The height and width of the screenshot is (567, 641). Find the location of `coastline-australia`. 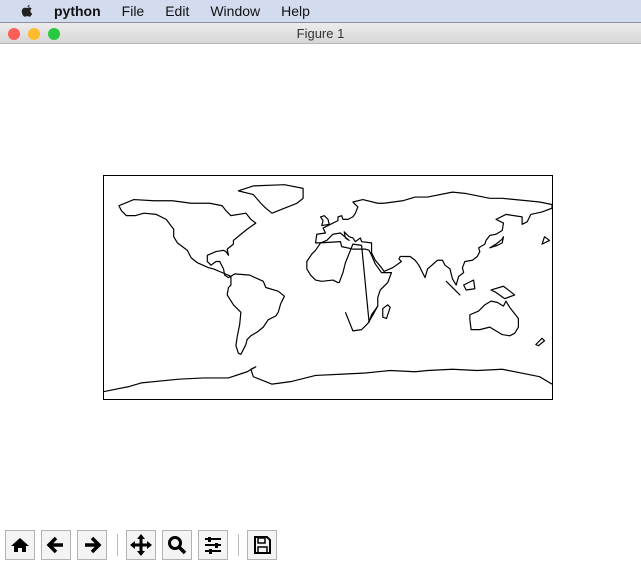

coastline-australia is located at coordinates (494, 318).